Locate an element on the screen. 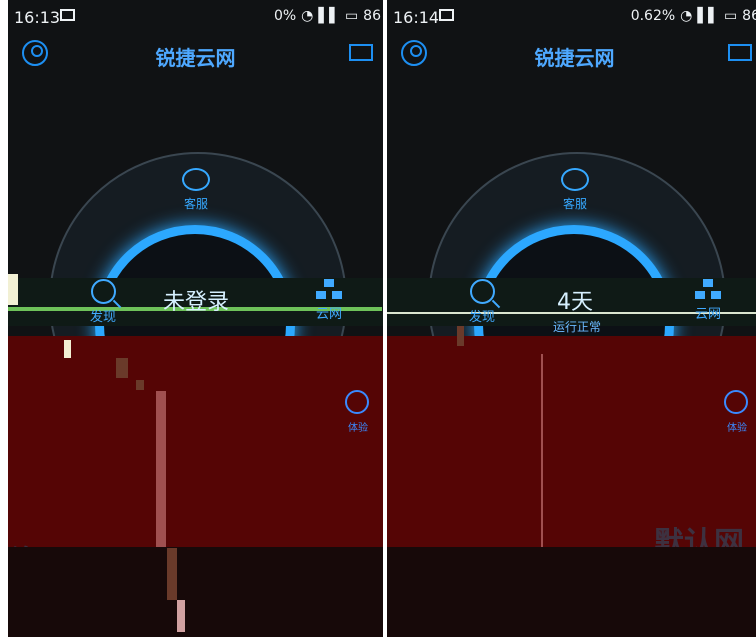  traffic-percent: 0.62% is located at coordinates (653, 16).